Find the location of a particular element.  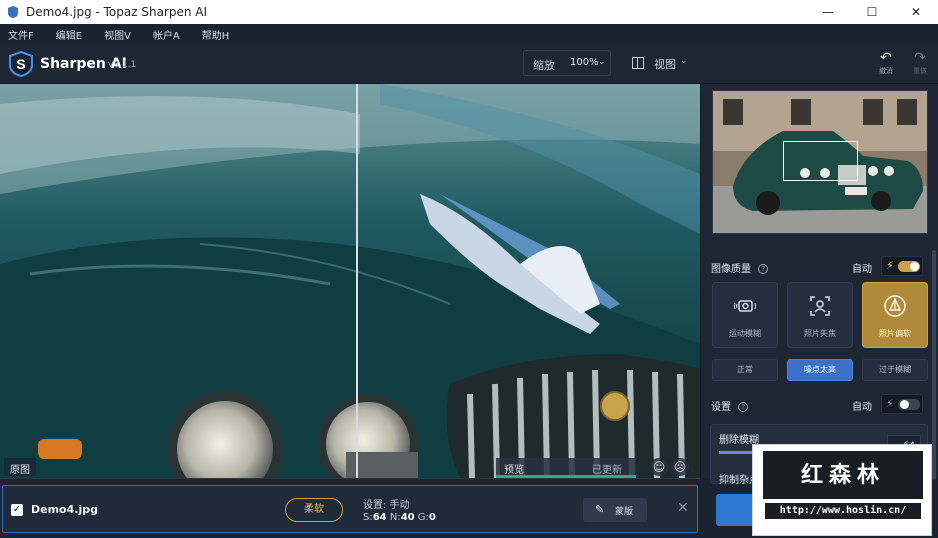

settings-auto-toggle: ⚡ is located at coordinates (902, 404).